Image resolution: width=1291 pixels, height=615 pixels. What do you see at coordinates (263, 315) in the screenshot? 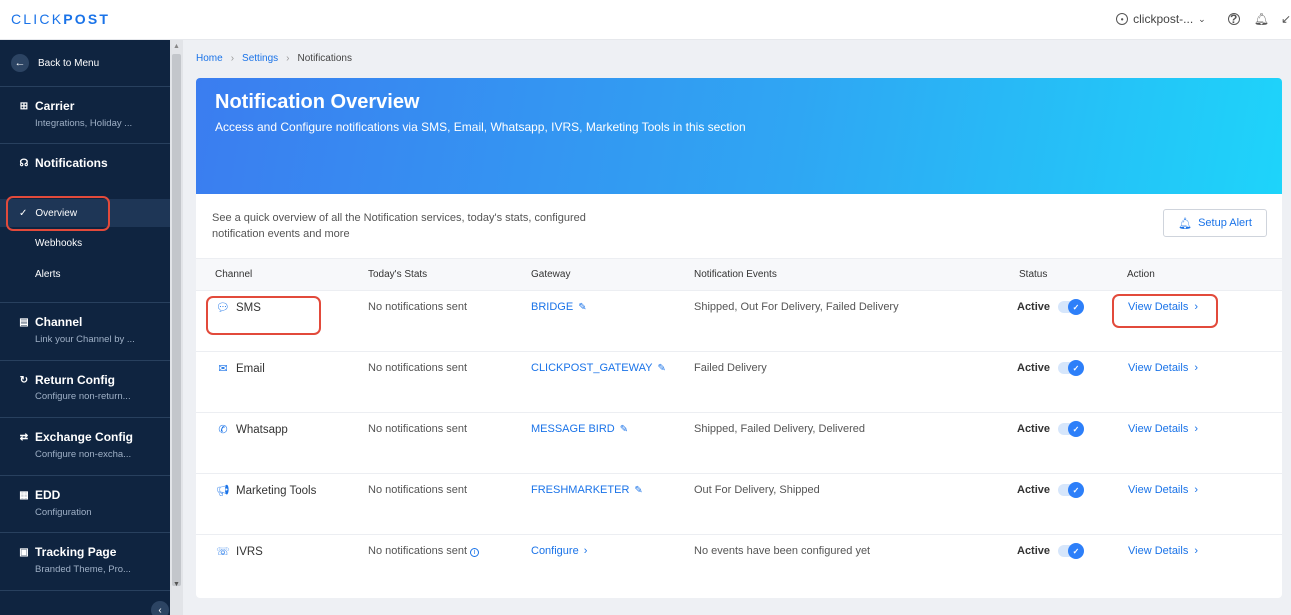
I see `highlight-box-sms` at bounding box center [263, 315].